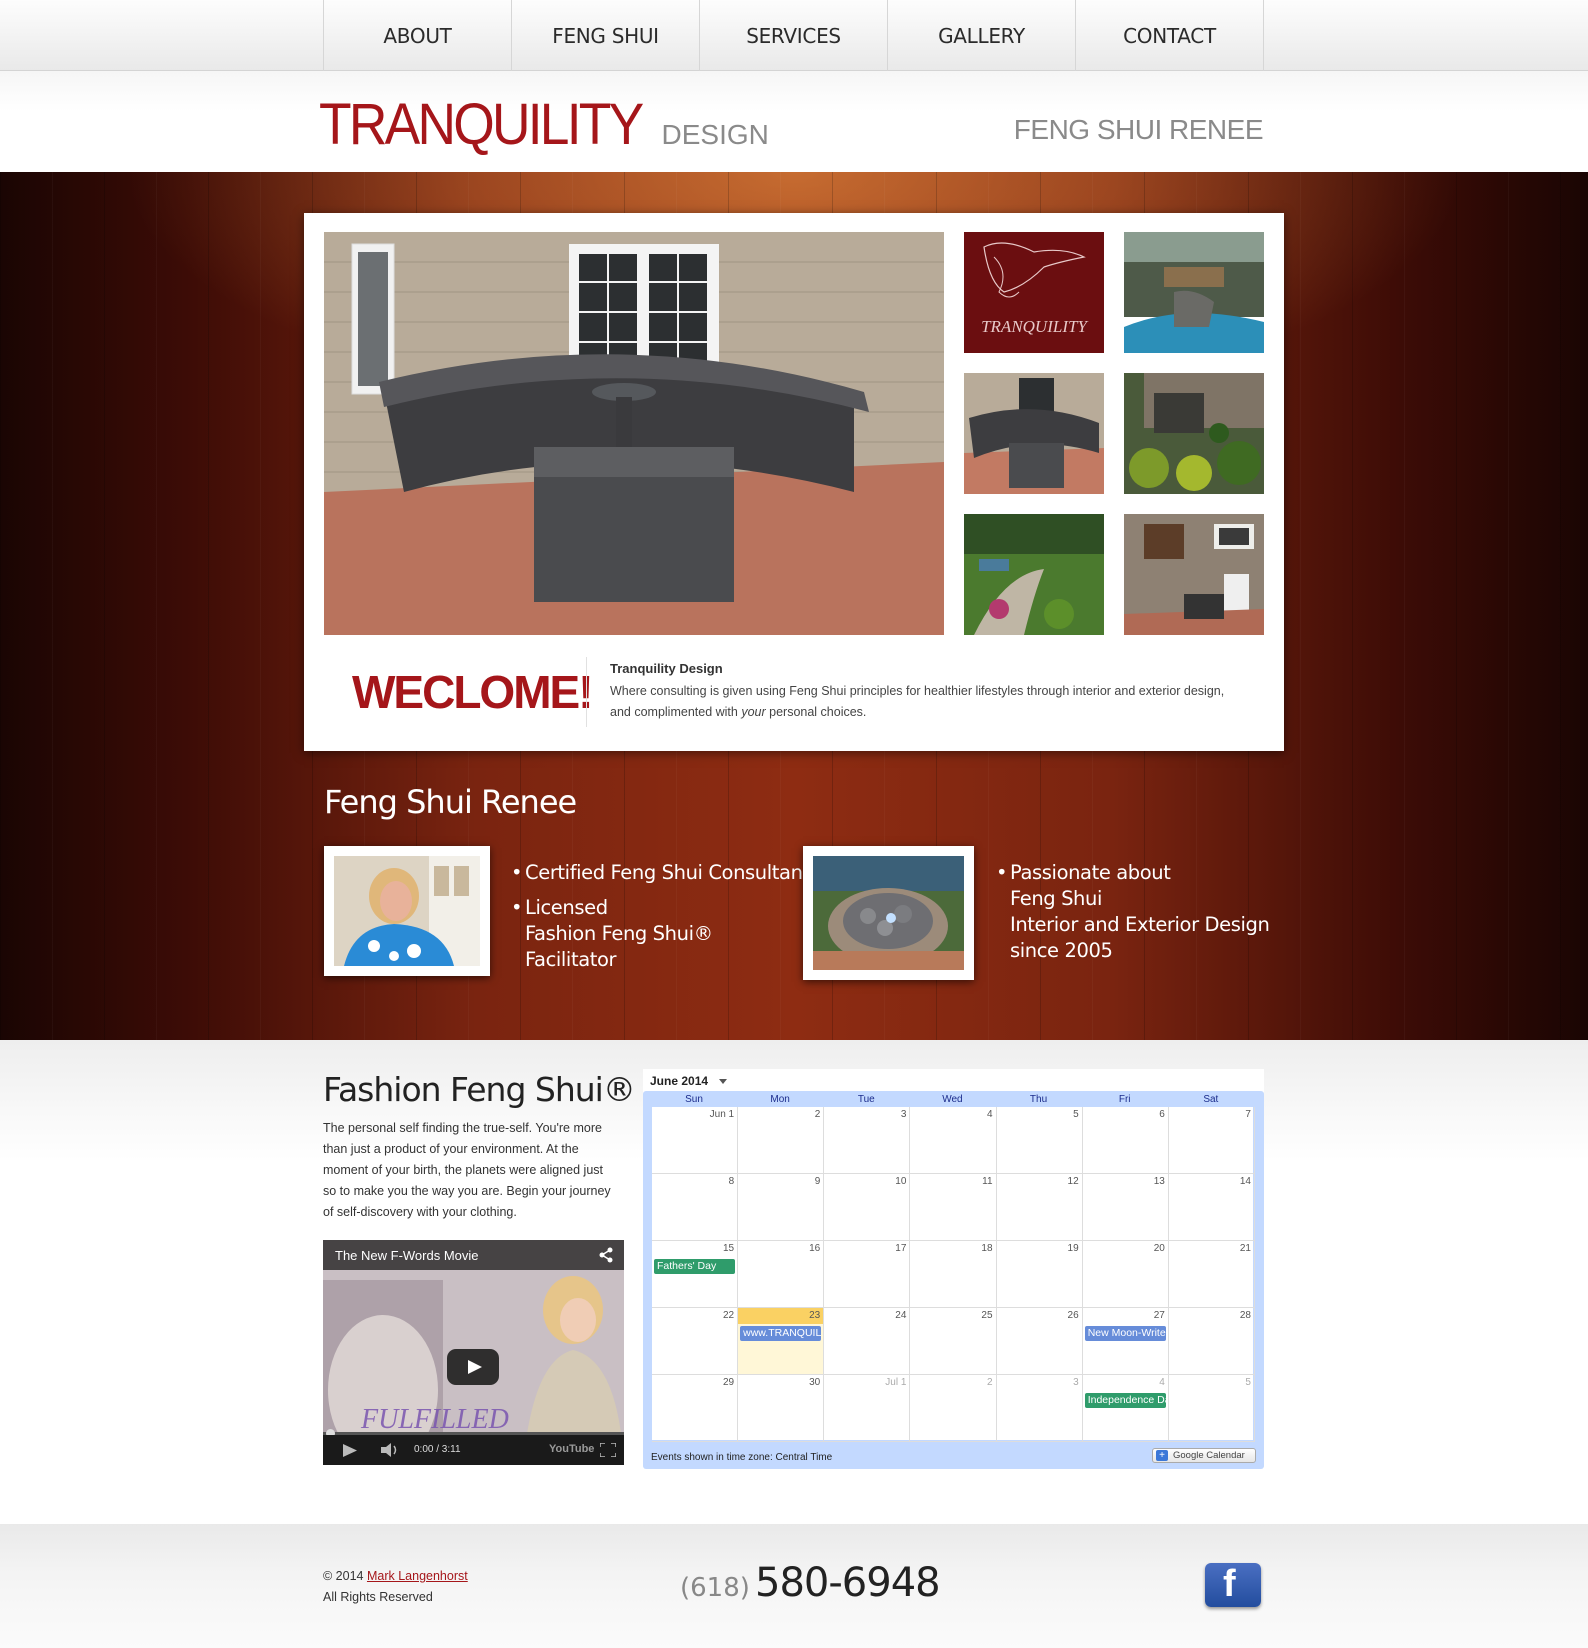 The width and height of the screenshot is (1588, 1648). I want to click on play-icon, so click(350, 1450).